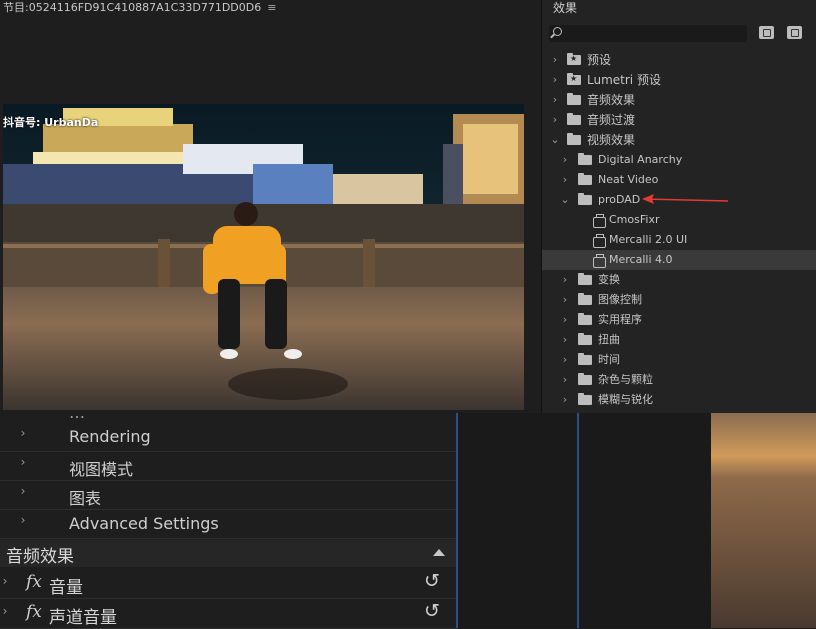  I want to click on effects-tree-item: › Digital Anarchy, so click(679, 160).